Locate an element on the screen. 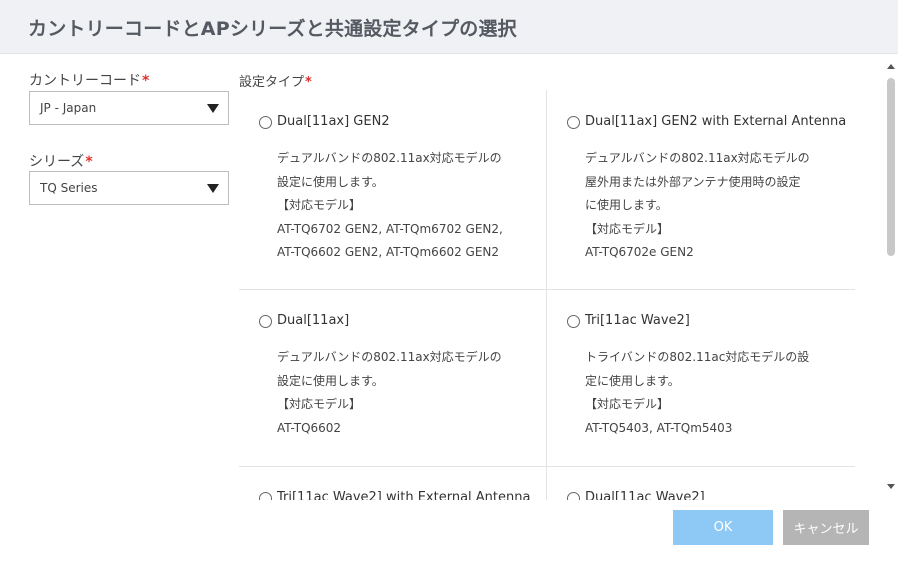 Image resolution: width=898 pixels, height=568 pixels. option-name: Tri[11ac Wave2] is located at coordinates (637, 320).